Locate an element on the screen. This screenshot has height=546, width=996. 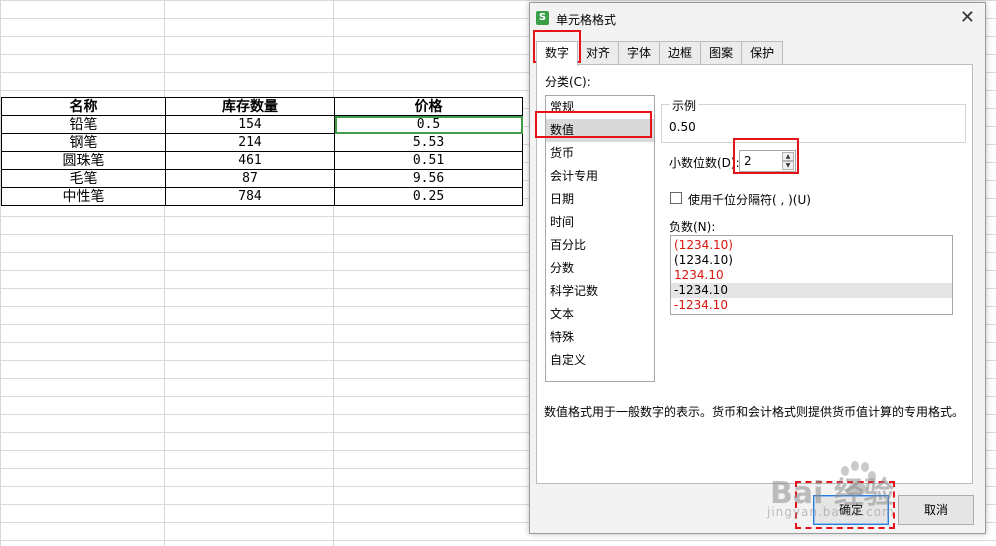
name-cell: 钢笔 is located at coordinates (83, 142).